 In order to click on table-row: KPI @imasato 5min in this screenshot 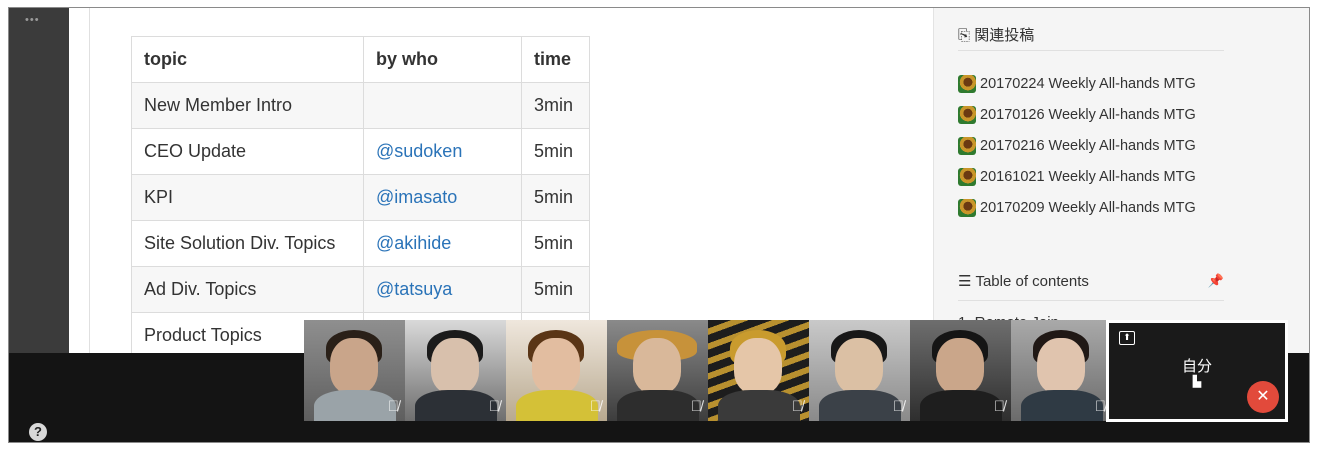, I will do `click(360, 197)`.